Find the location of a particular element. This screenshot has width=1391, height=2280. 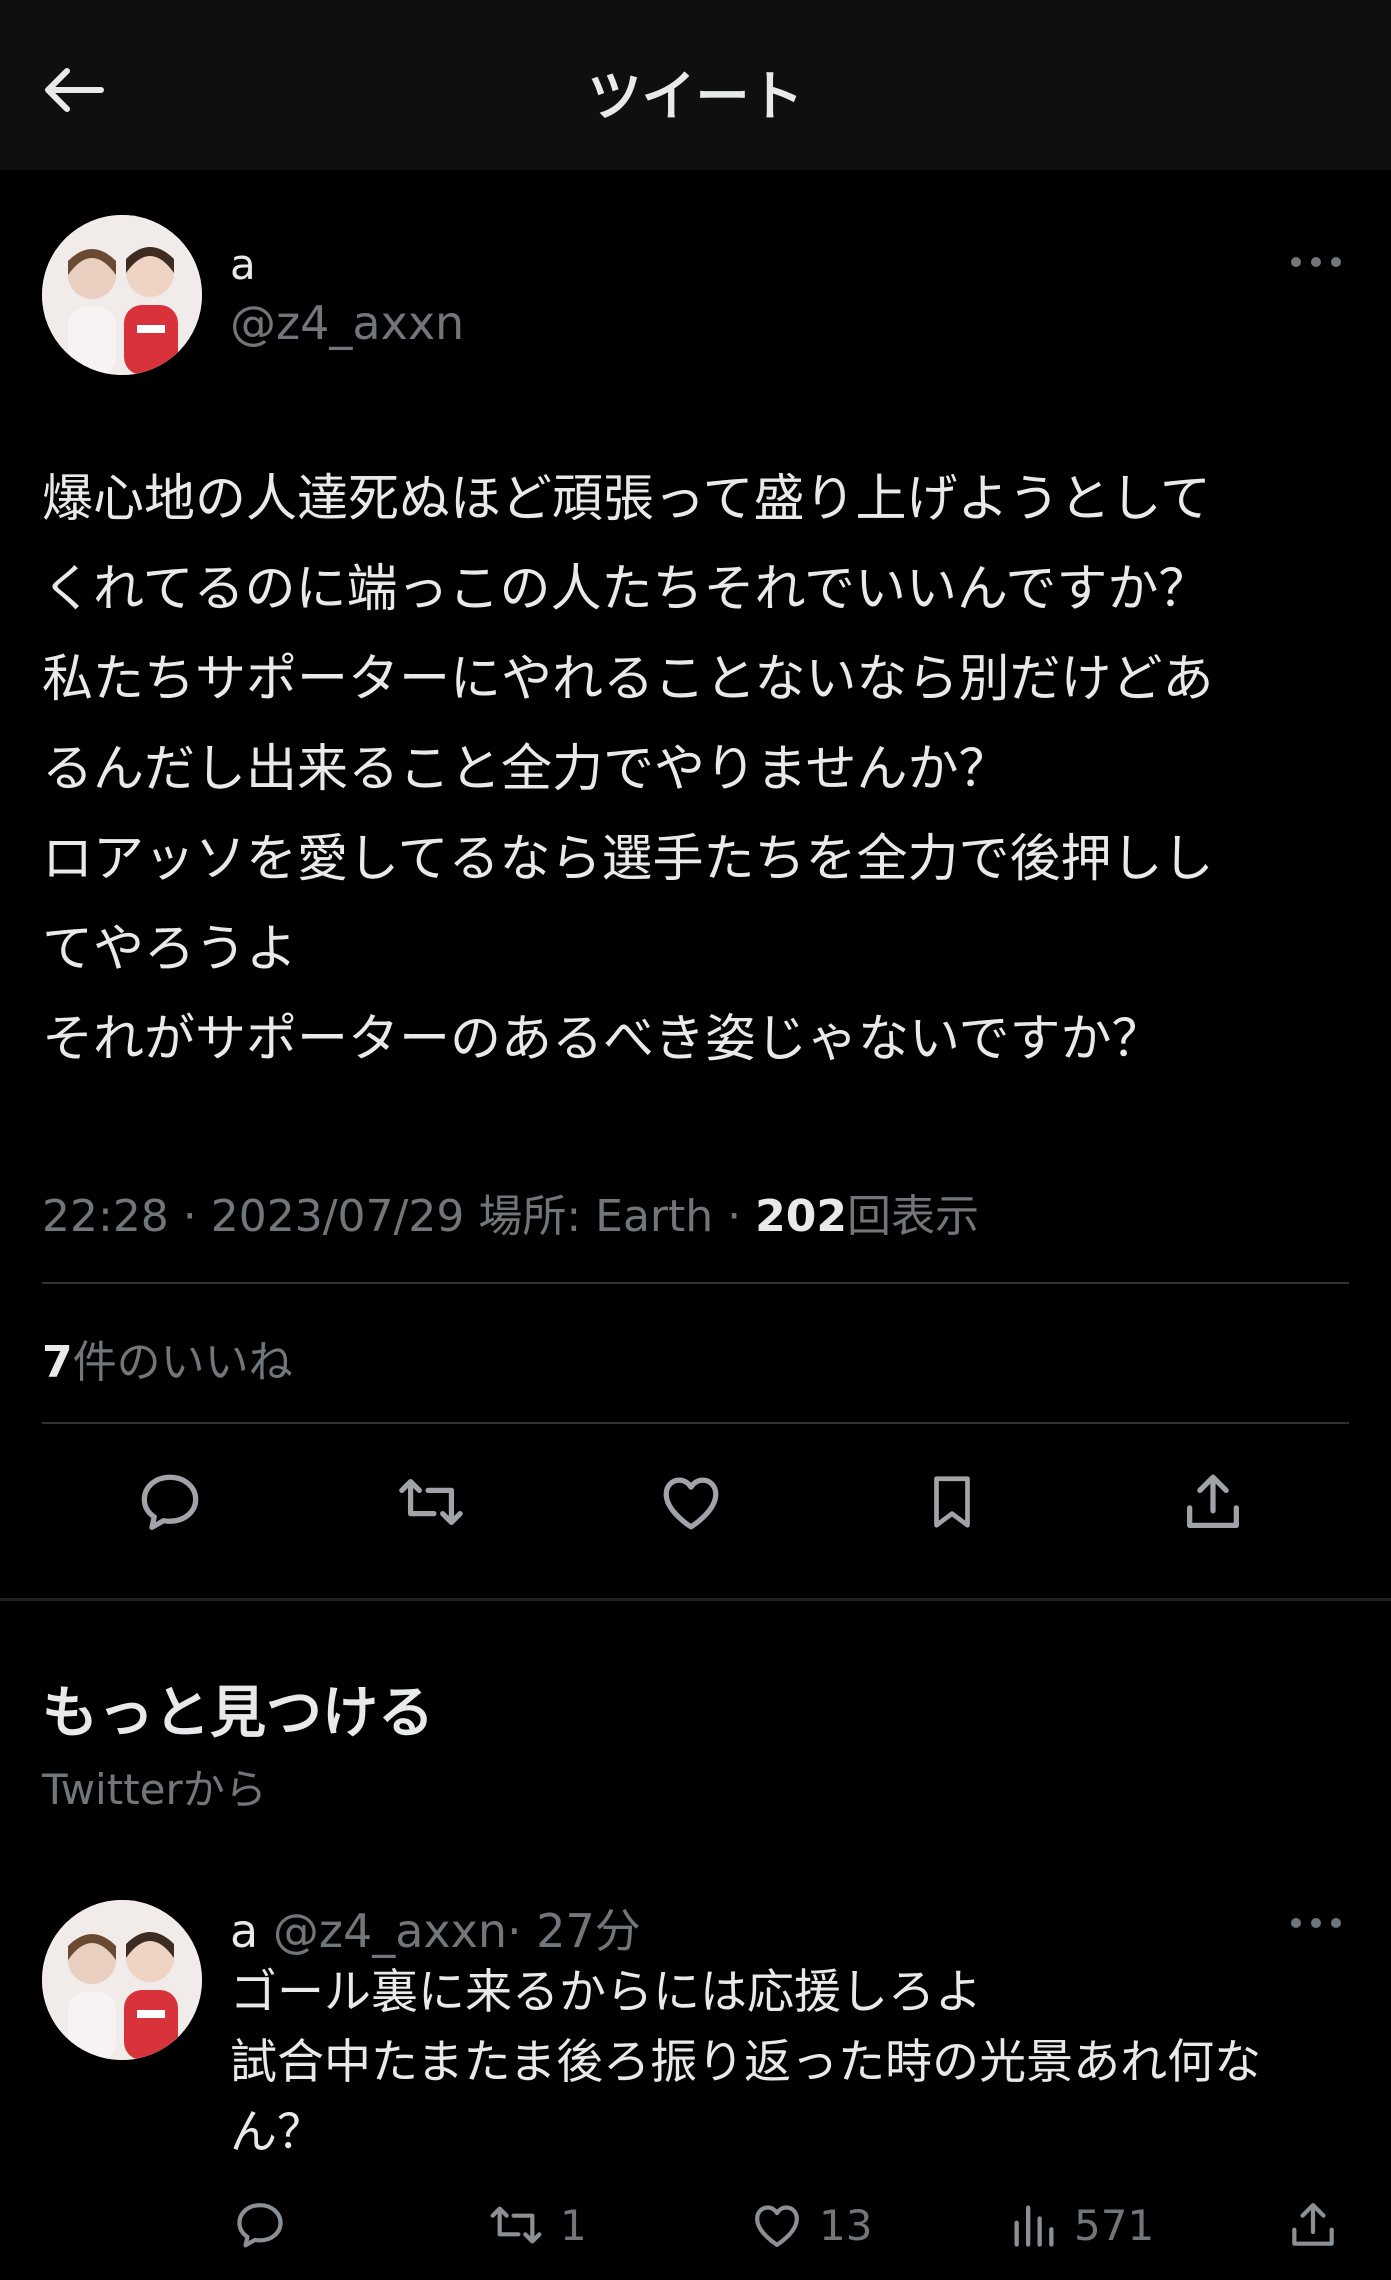

discover-heading: もっと見つける is located at coordinates (238, 1713).